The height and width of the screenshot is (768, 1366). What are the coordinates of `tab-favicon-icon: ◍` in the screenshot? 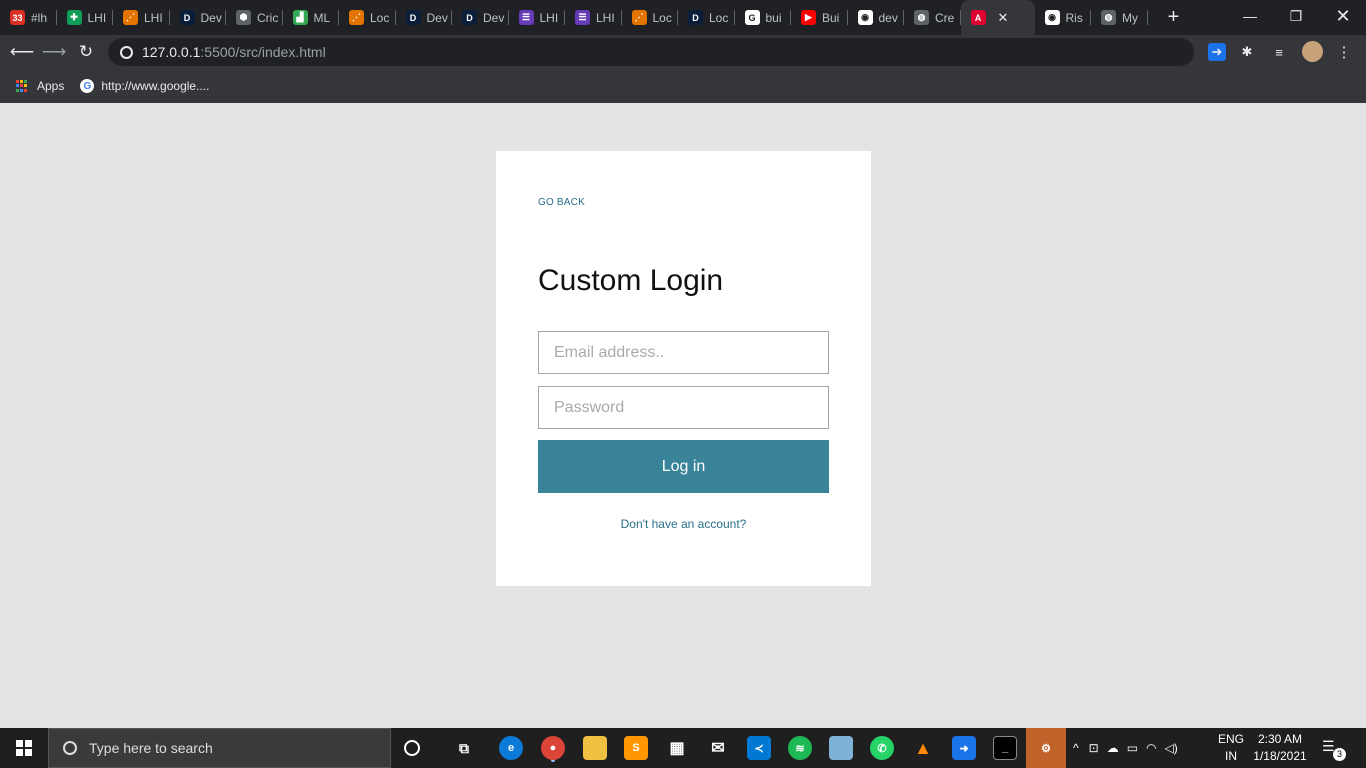 It's located at (921, 17).